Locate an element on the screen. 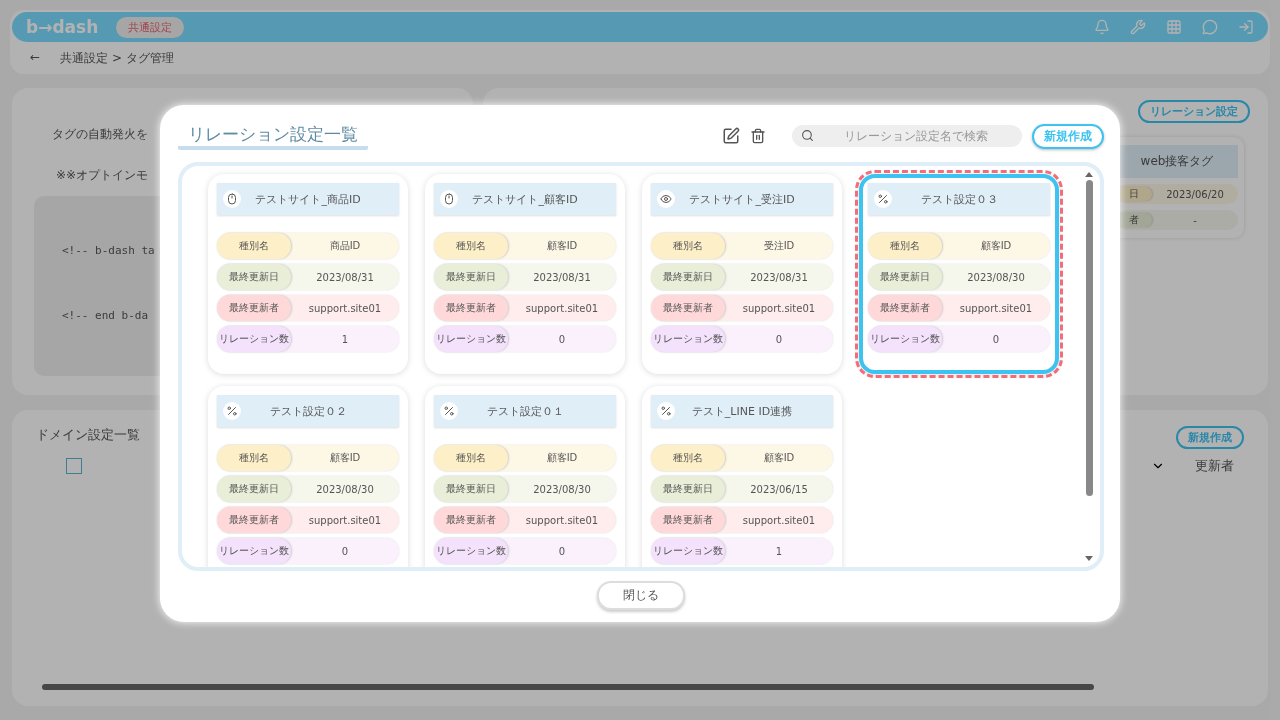  back-link: ← is located at coordinates (35, 57).